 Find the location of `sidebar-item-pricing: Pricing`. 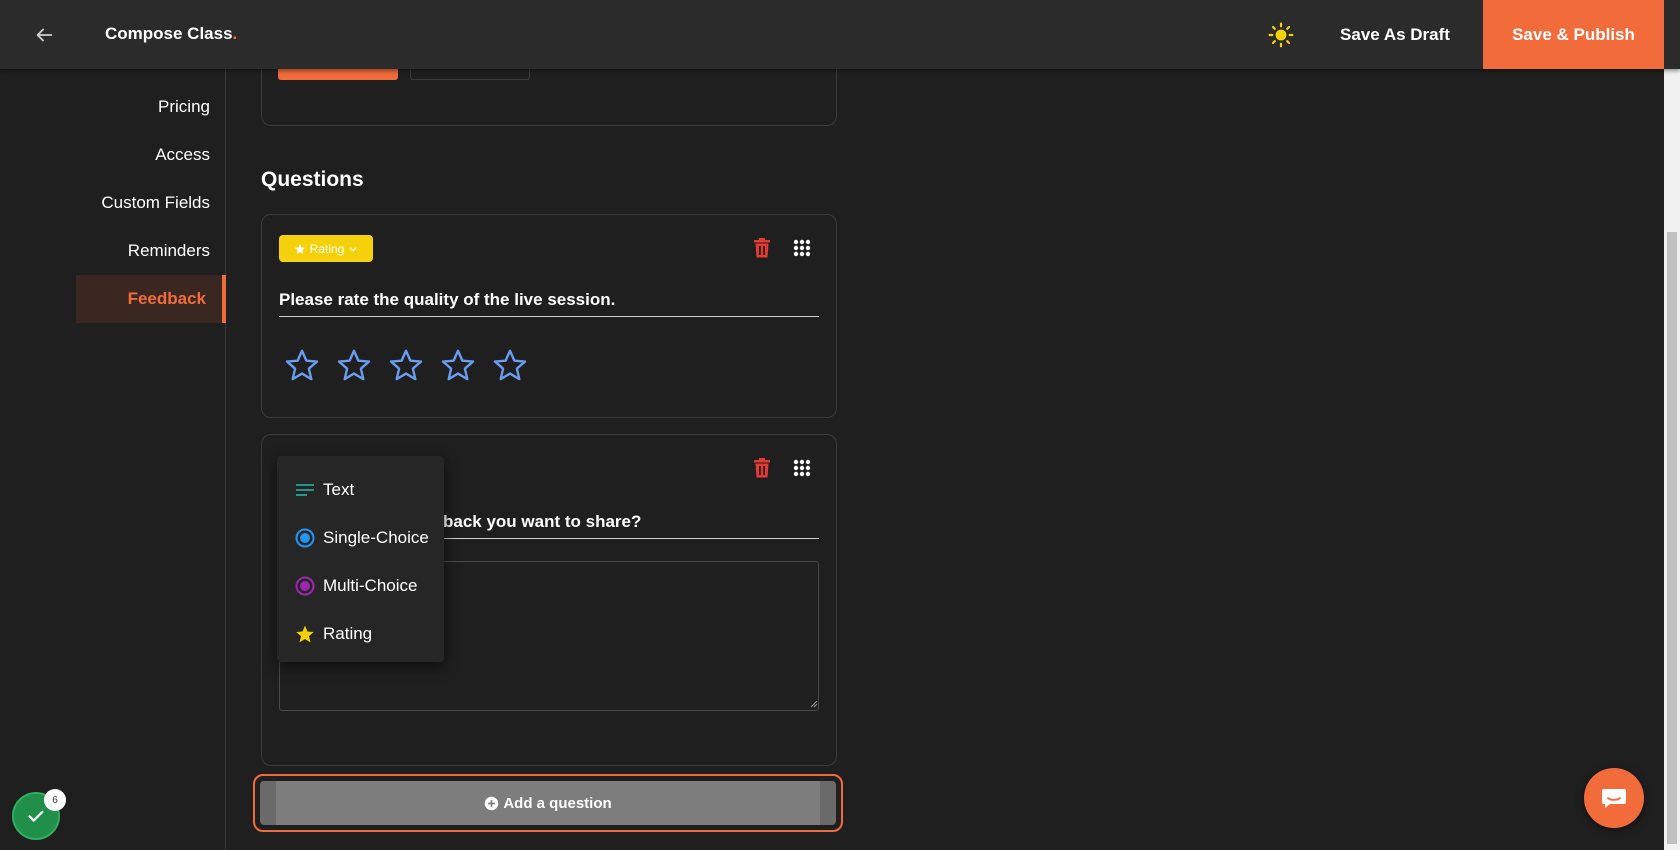

sidebar-item-pricing: Pricing is located at coordinates (151, 107).